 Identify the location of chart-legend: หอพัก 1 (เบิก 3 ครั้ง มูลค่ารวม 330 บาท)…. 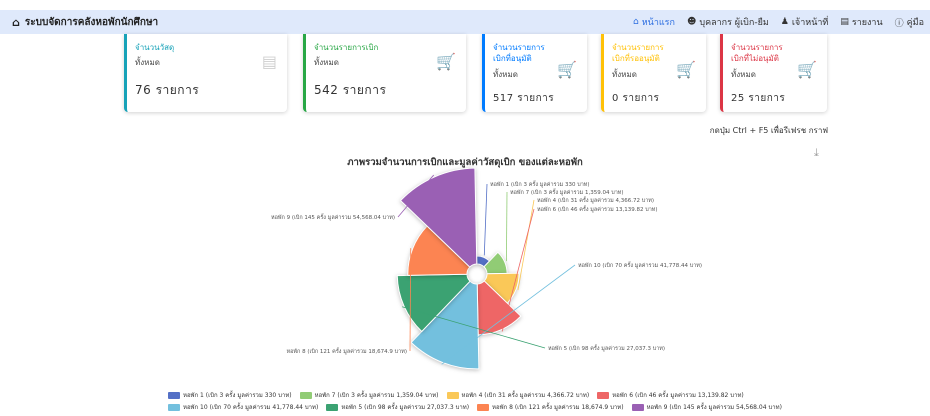
(488, 401).